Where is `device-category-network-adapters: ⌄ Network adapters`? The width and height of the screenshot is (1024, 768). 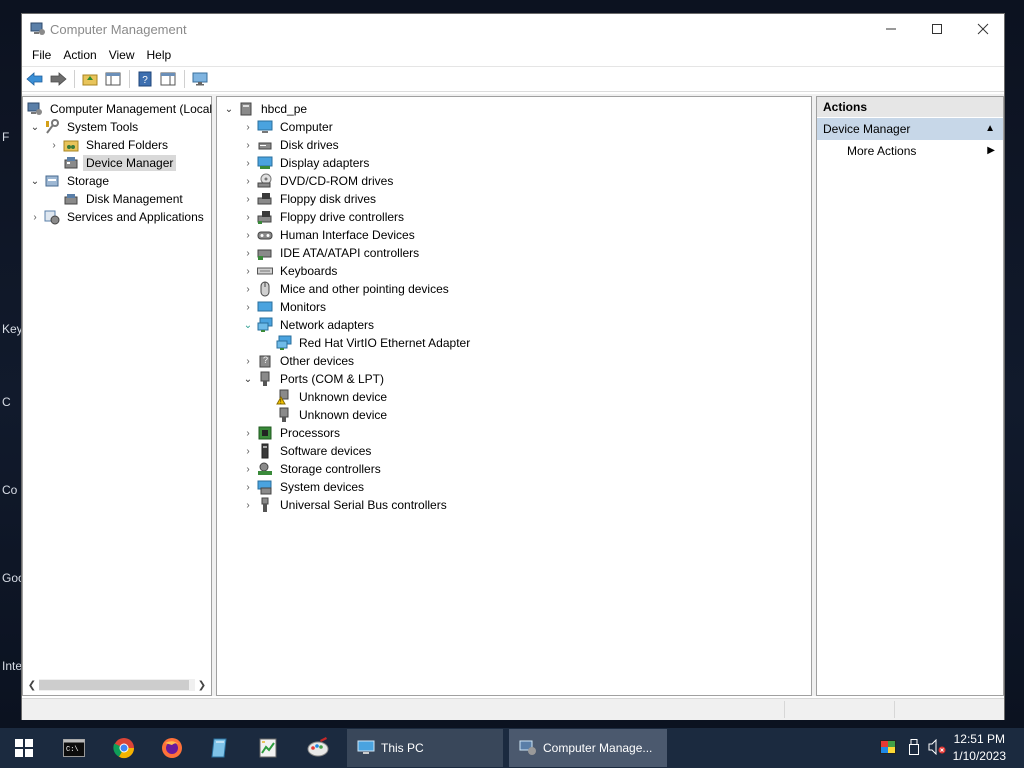 device-category-network-adapters: ⌄ Network adapters is located at coordinates (309, 325).